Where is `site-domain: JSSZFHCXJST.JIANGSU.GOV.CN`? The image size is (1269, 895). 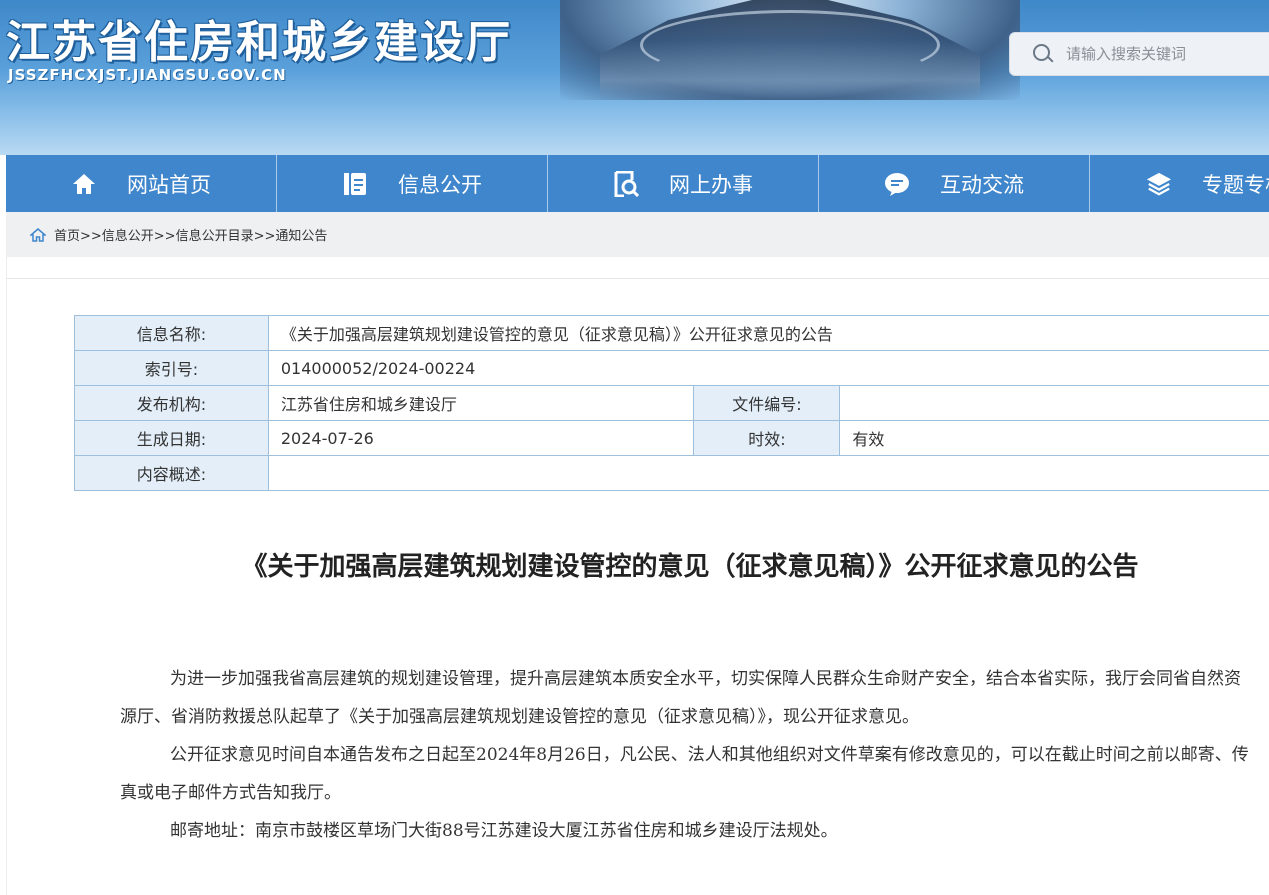
site-domain: JSSZFHCXJST.JIANGSU.GOV.CN is located at coordinates (147, 75).